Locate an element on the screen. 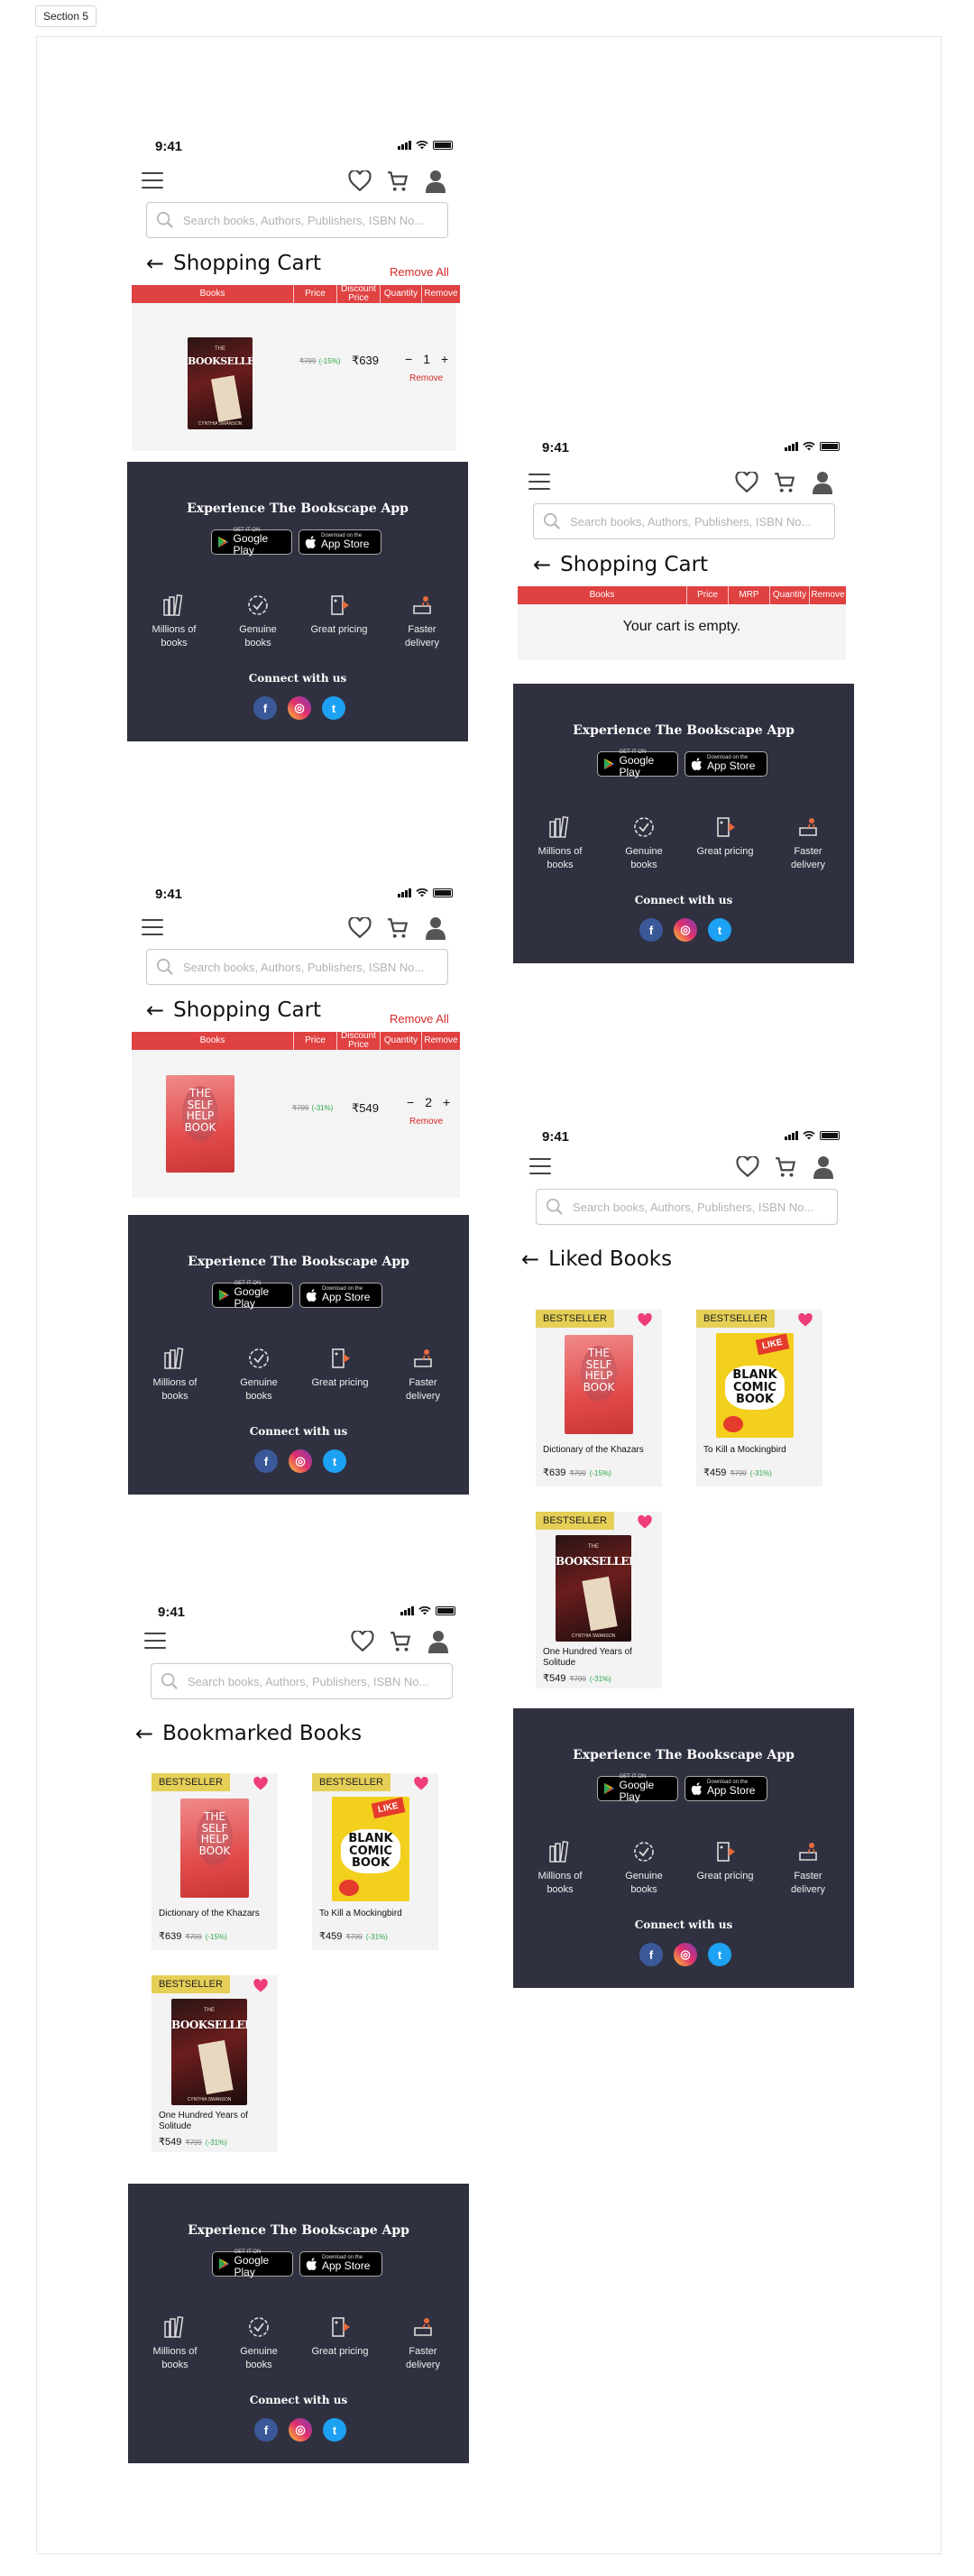 Image resolution: width=974 pixels, height=2576 pixels. feature-pricing: Great pricing is located at coordinates (340, 2336).